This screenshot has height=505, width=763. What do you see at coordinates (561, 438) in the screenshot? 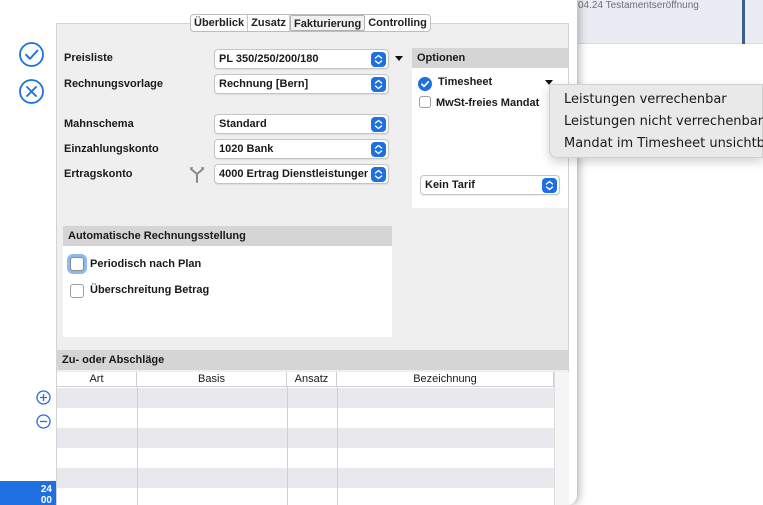
I see `table-scrollbar` at bounding box center [561, 438].